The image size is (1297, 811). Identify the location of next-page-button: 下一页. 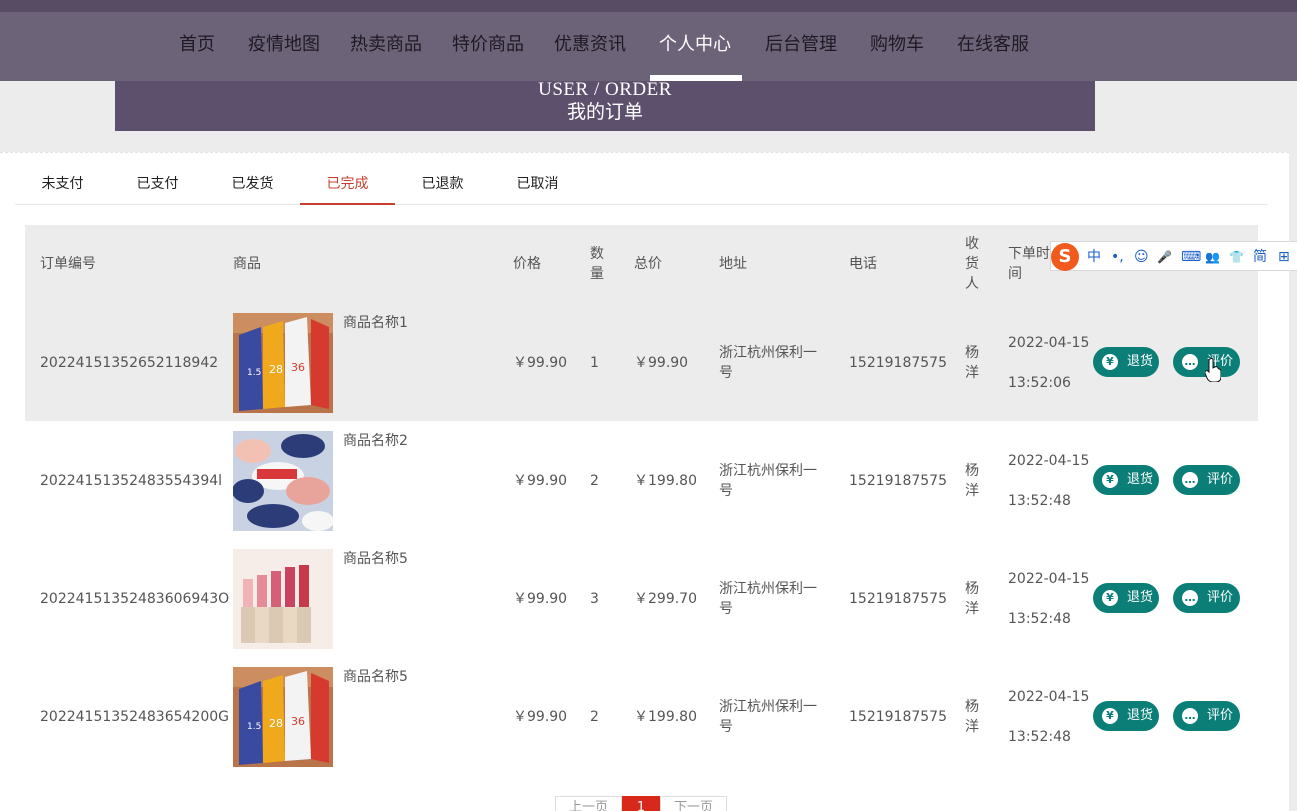
(693, 803).